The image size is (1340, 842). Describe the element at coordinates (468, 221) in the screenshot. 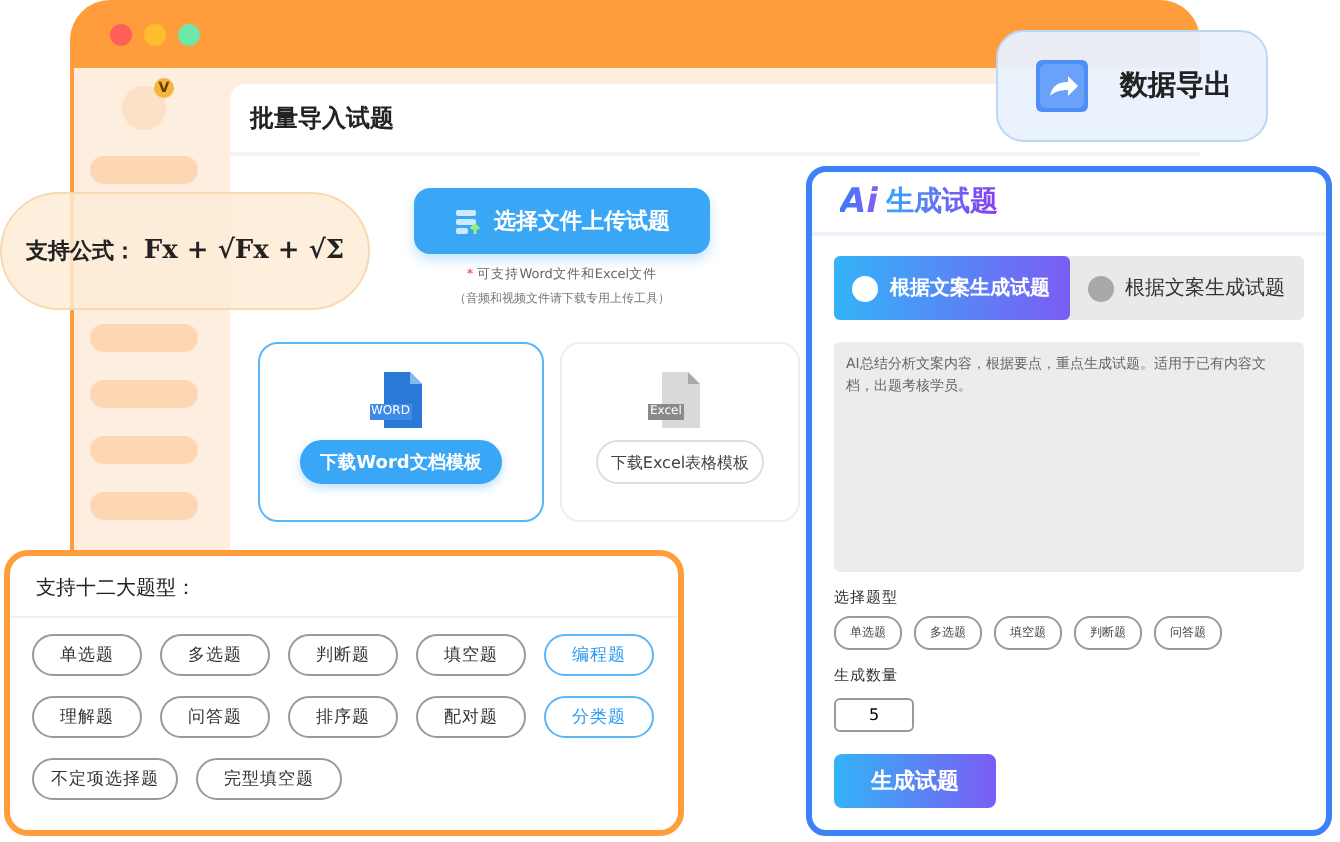

I see `upload-file-icon` at that location.